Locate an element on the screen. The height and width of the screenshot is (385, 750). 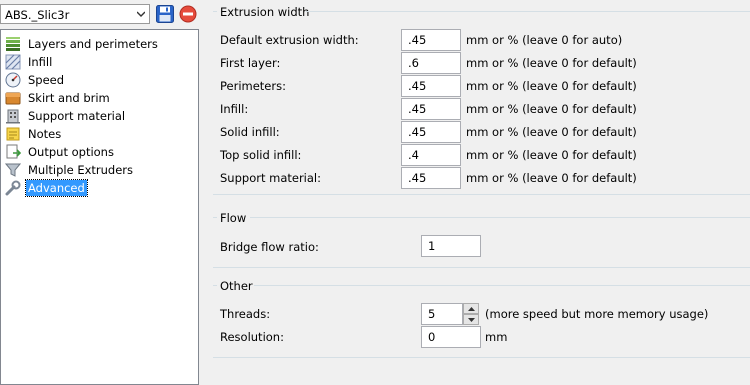
input-solid-infill: .45 is located at coordinates (431, 132).